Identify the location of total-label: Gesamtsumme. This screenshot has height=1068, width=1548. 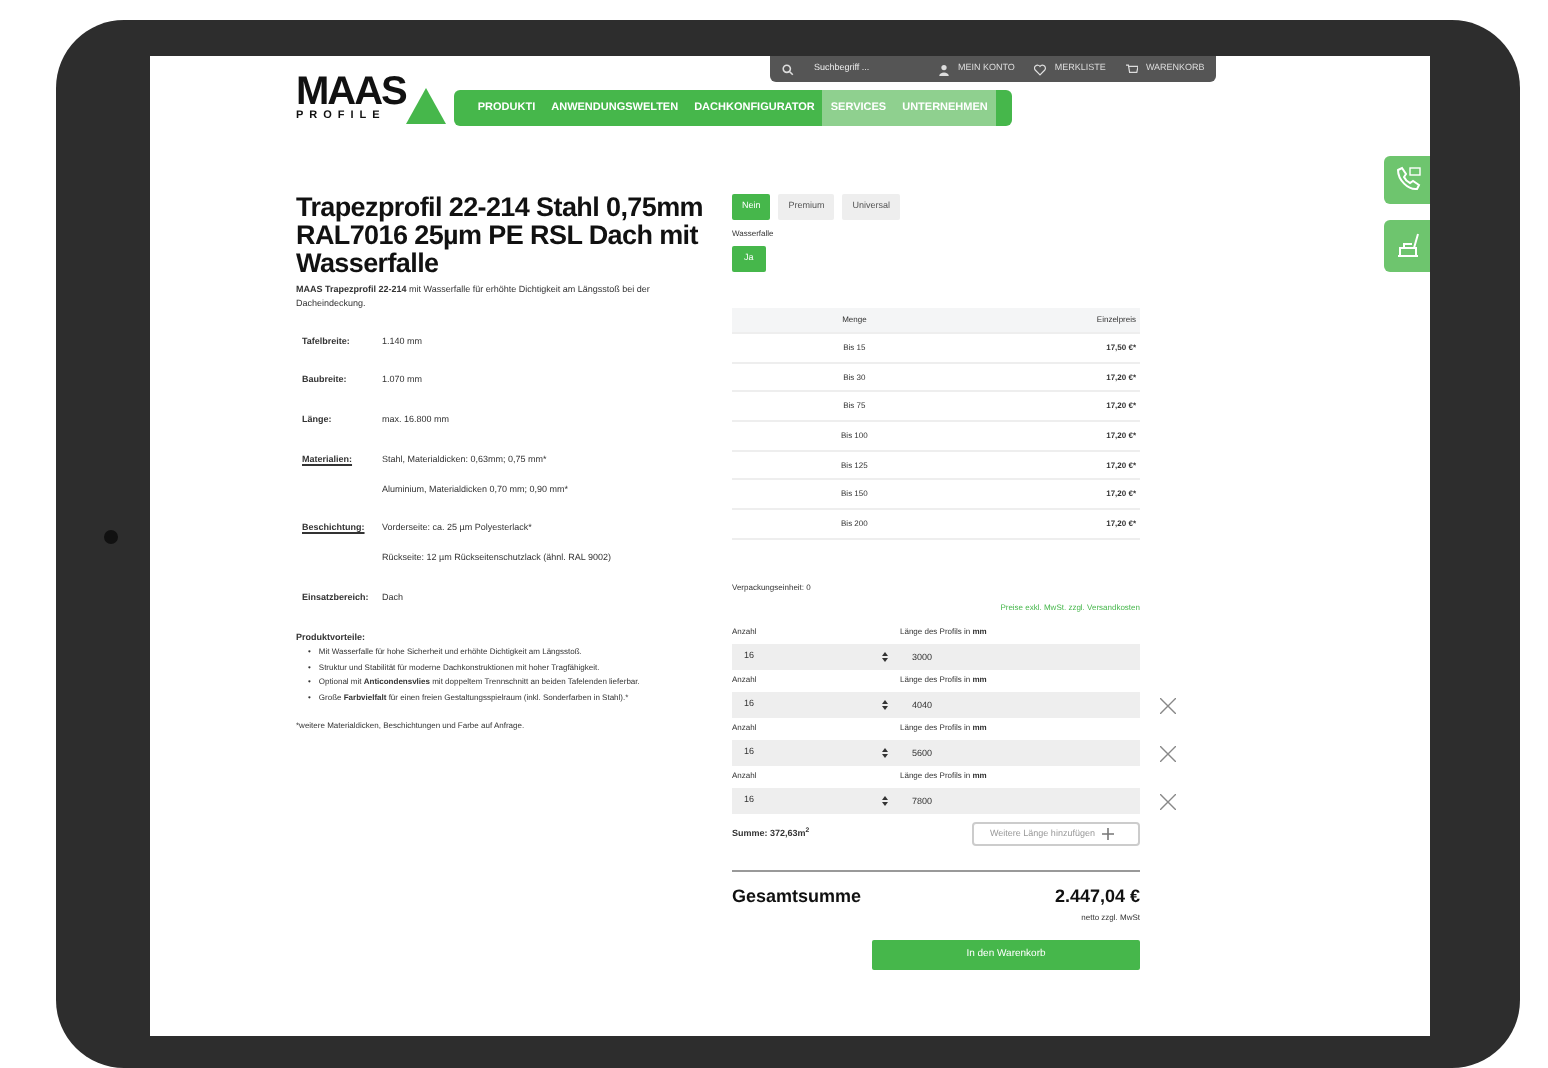
(797, 897).